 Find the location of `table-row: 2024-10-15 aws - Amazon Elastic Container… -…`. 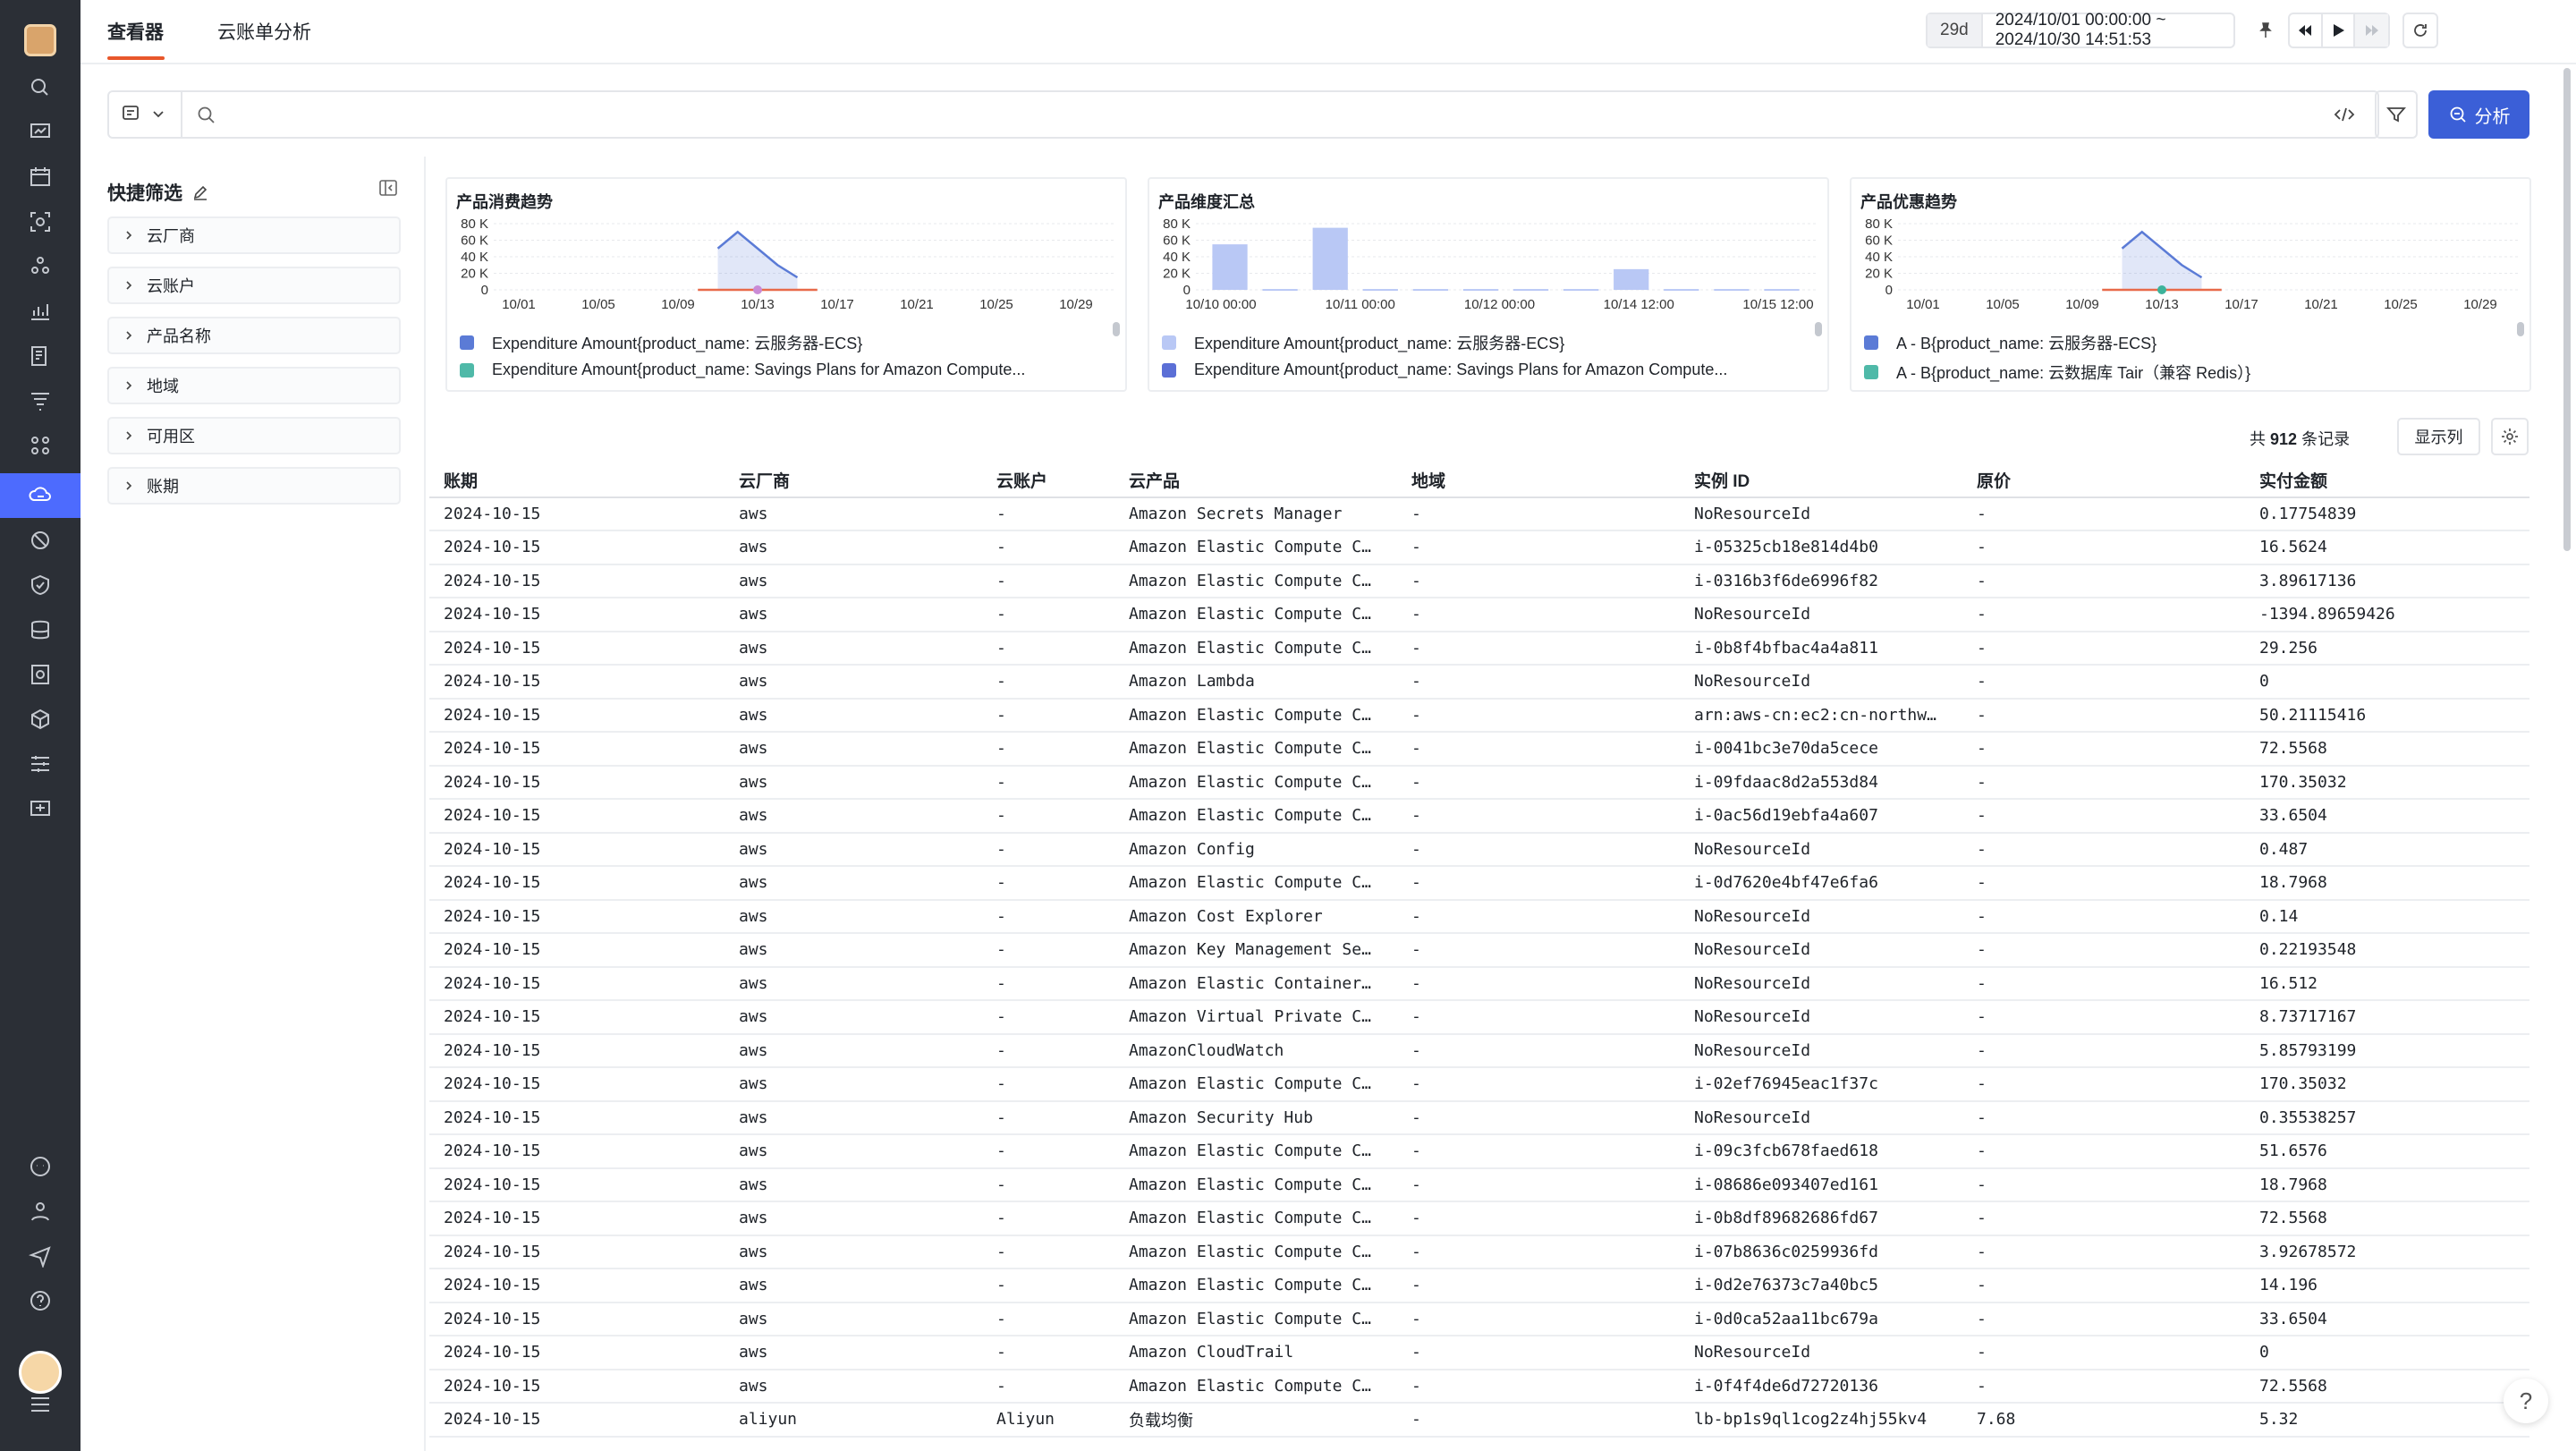

table-row: 2024-10-15 aws - Amazon Elastic Container… -… is located at coordinates (1479, 985).